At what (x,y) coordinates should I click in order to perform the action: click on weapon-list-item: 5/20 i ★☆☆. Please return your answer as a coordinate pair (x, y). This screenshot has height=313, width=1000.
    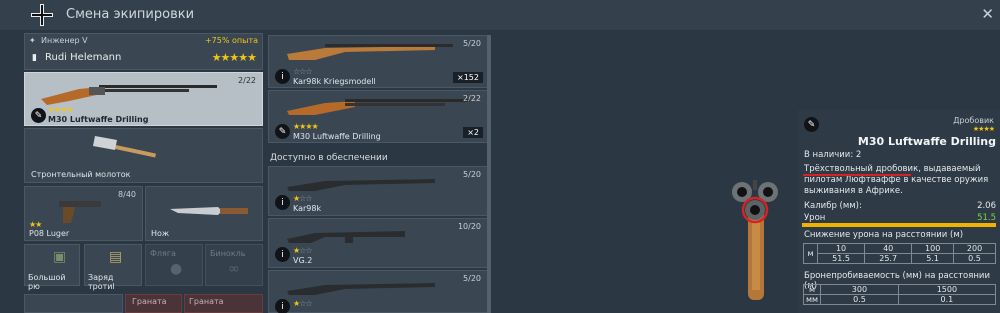
    Looking at the image, I should click on (379, 291).